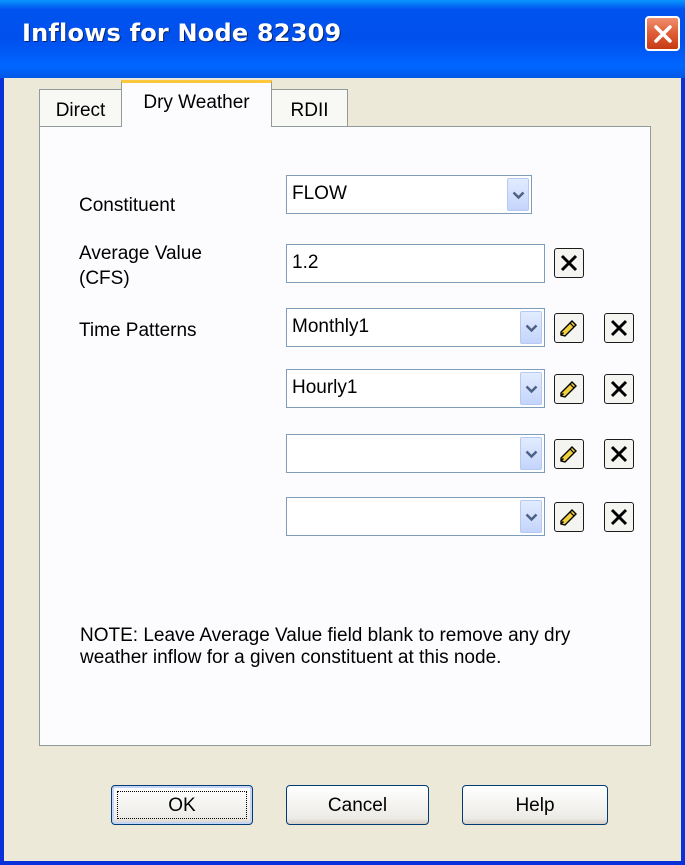  I want to click on cancel-button-label: Cancel, so click(357, 805).